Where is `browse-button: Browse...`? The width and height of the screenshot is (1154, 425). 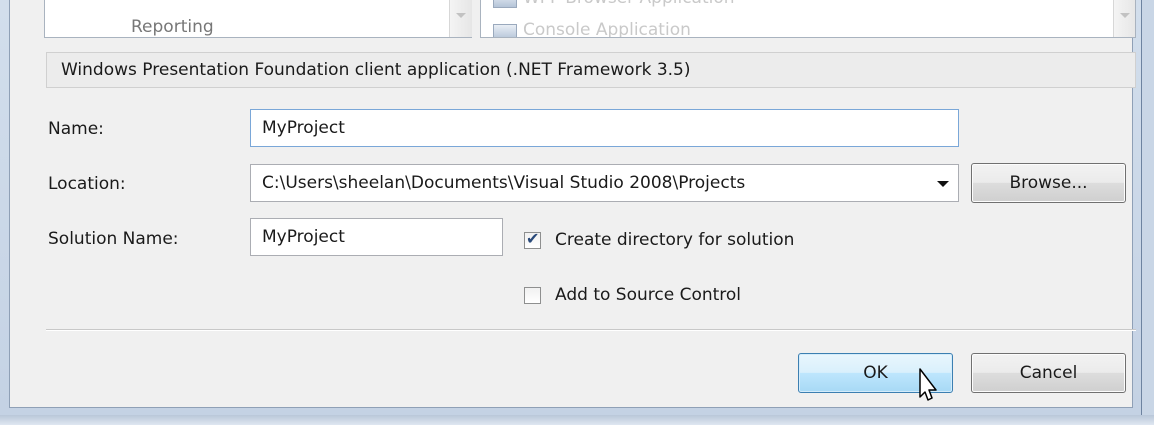
browse-button: Browse... is located at coordinates (1048, 183).